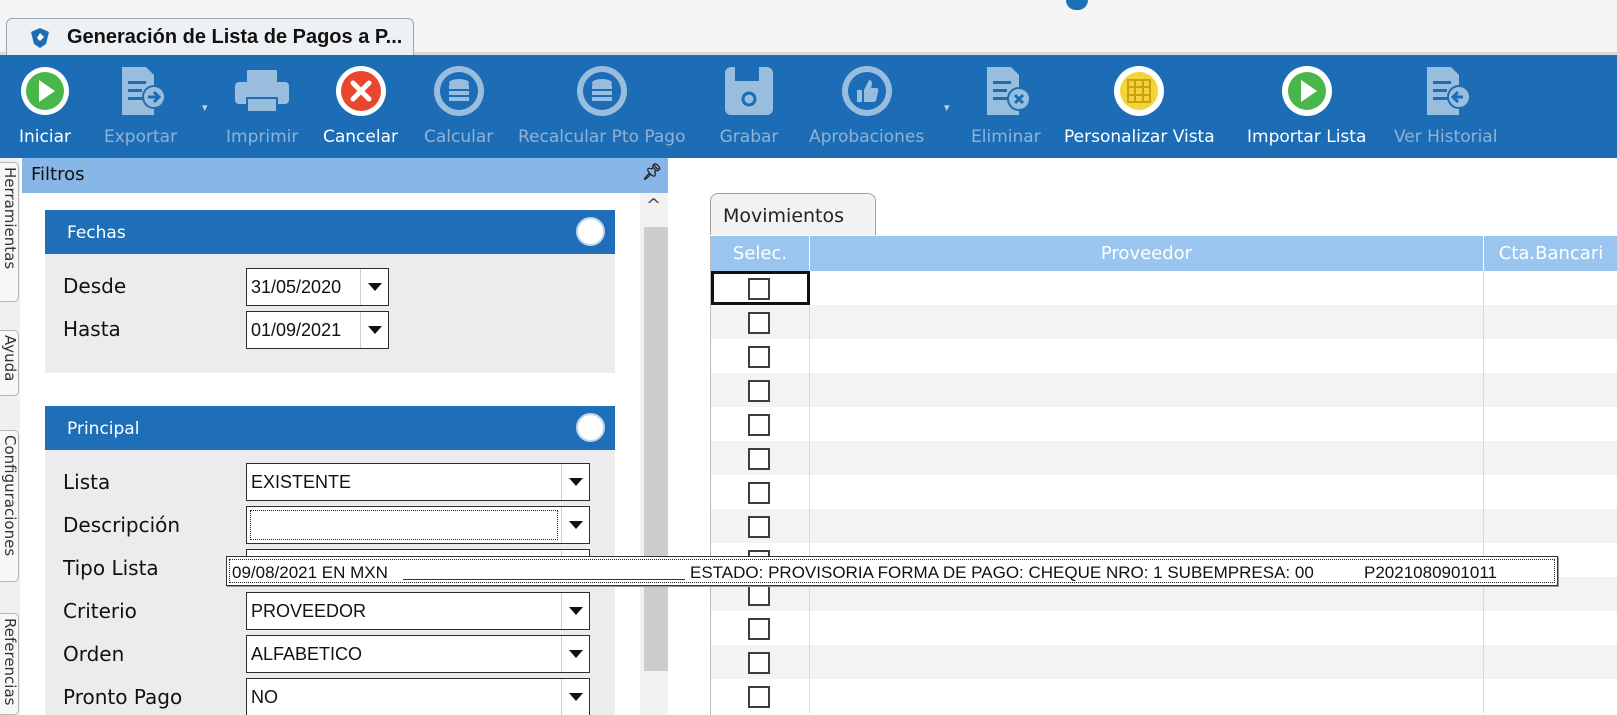  Describe the element at coordinates (866, 106) in the screenshot. I see `aprobaciones-button: Aprobaciones` at that location.